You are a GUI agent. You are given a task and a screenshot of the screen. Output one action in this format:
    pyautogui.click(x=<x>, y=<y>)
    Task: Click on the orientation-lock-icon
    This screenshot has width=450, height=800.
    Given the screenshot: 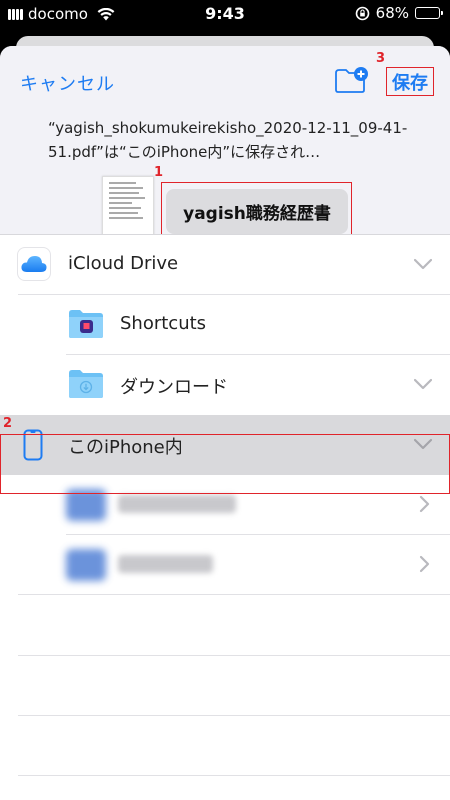 What is the action you would take?
    pyautogui.click(x=362, y=13)
    